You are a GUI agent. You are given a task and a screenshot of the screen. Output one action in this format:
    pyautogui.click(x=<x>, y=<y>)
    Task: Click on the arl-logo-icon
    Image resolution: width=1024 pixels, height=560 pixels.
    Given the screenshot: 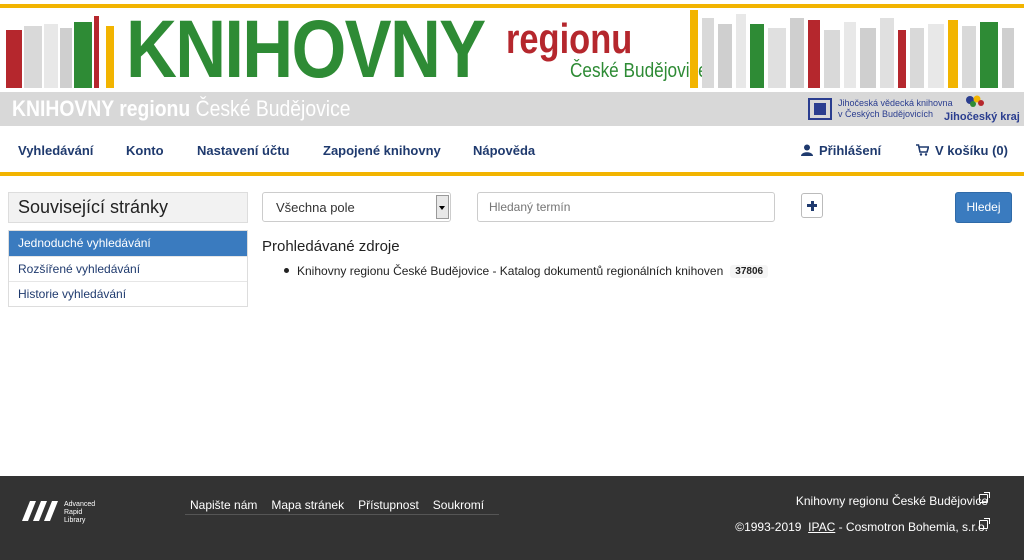 What is the action you would take?
    pyautogui.click(x=40, y=511)
    